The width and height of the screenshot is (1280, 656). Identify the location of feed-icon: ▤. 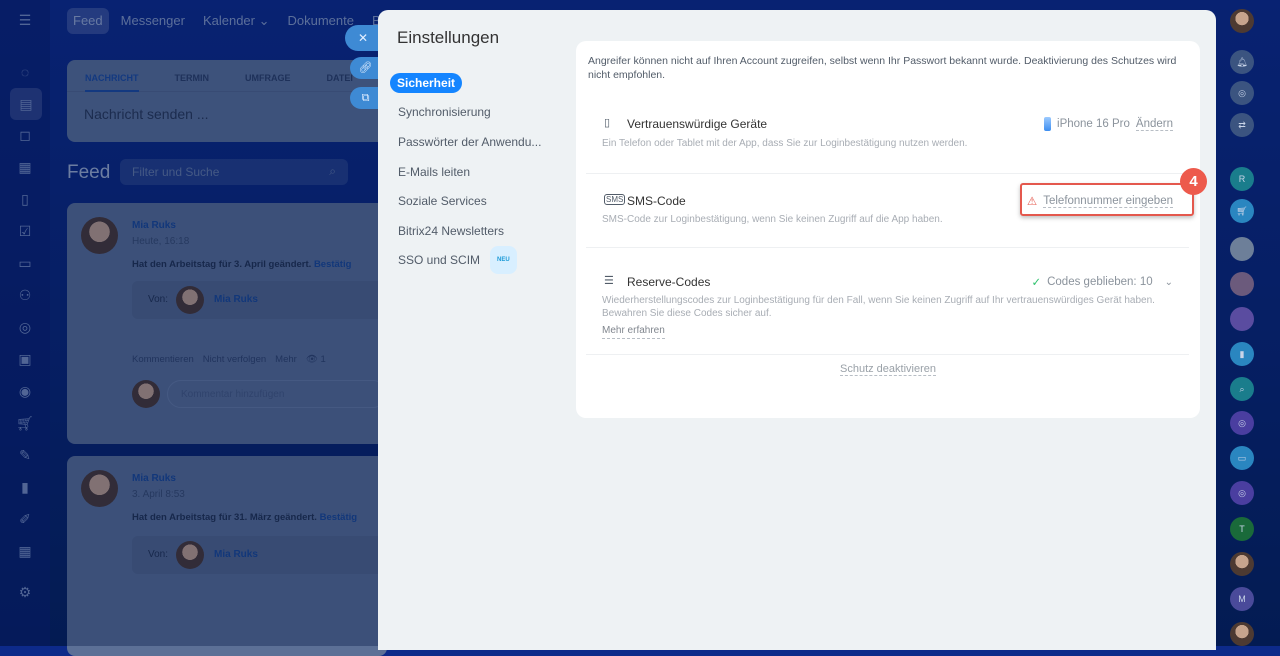
(26, 104).